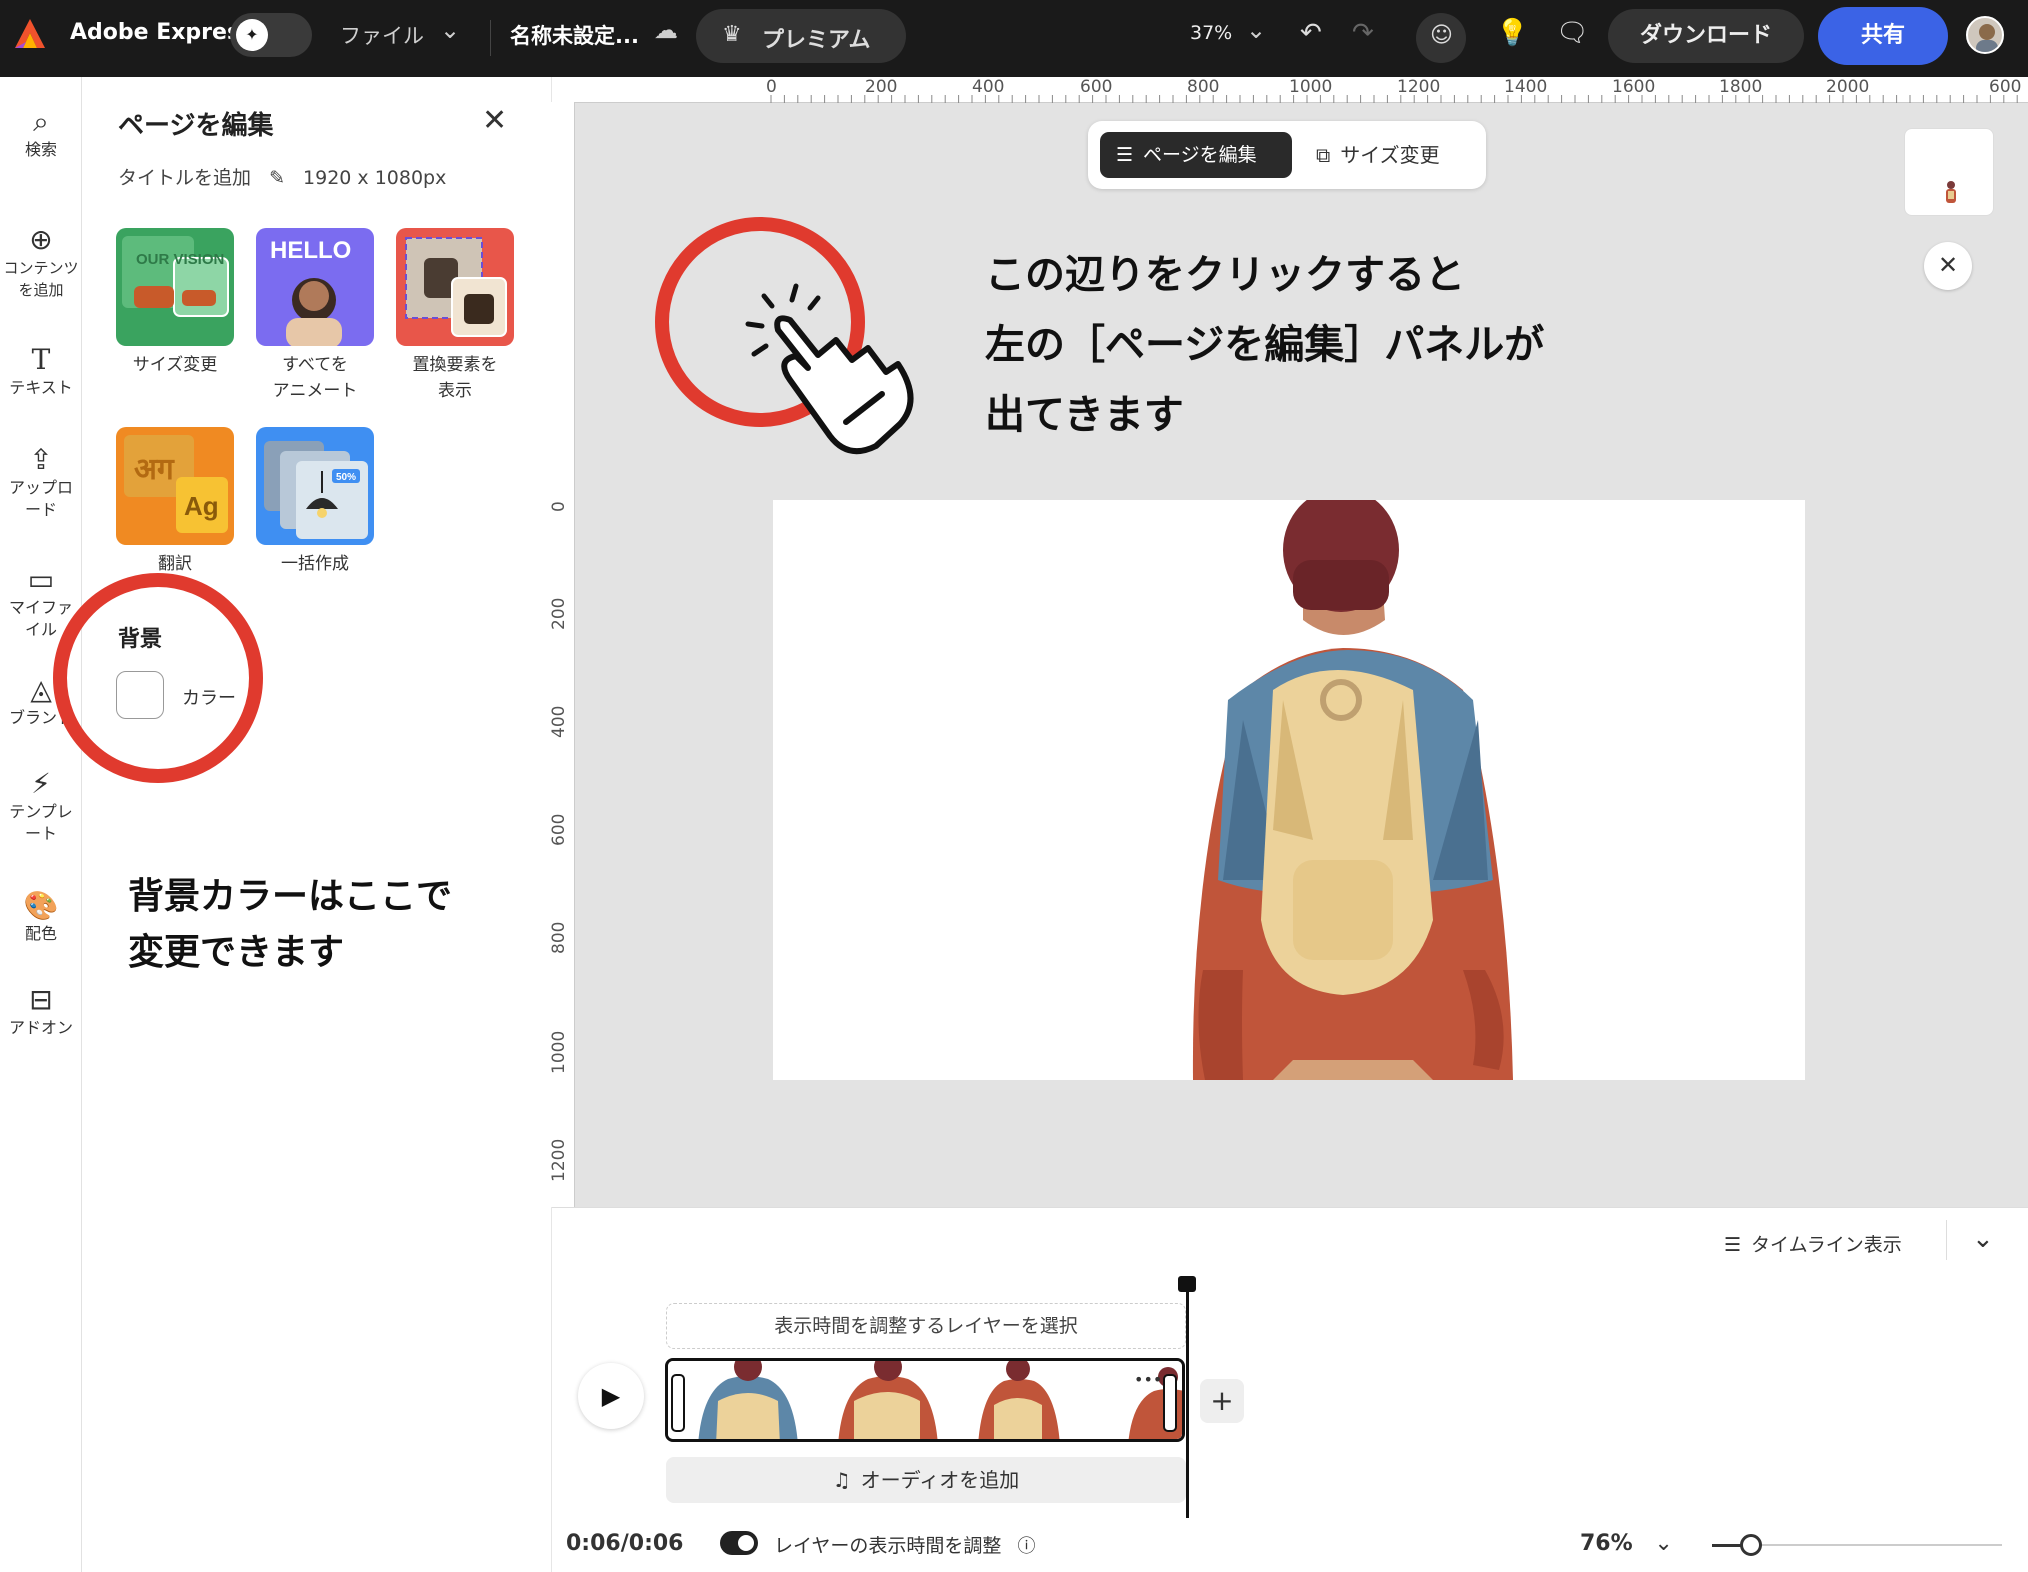 This screenshot has height=1572, width=2028. What do you see at coordinates (1211, 33) in the screenshot?
I see `zoom-level: 37%` at bounding box center [1211, 33].